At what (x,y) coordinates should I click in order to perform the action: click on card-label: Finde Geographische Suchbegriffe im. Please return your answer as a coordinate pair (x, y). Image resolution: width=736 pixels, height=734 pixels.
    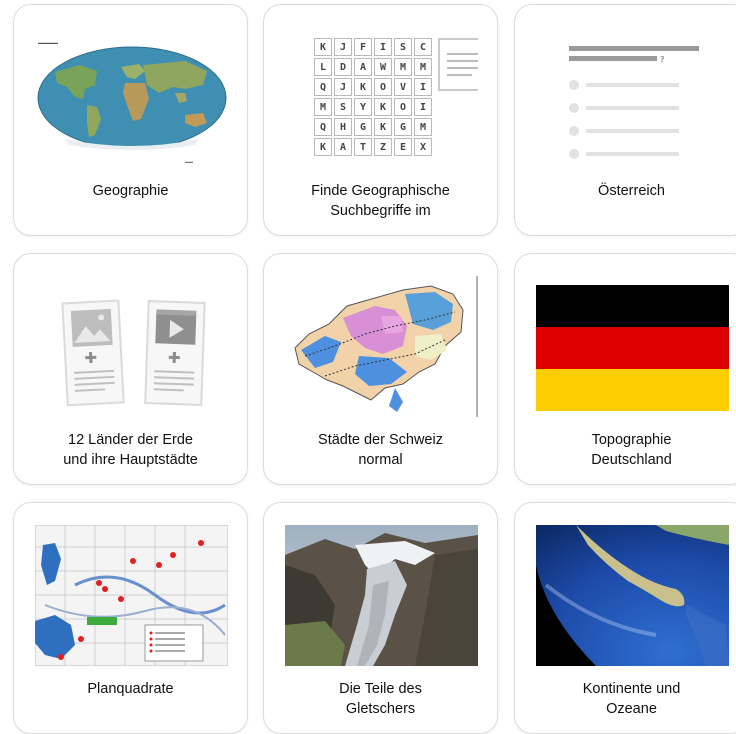
    Looking at the image, I should click on (380, 201).